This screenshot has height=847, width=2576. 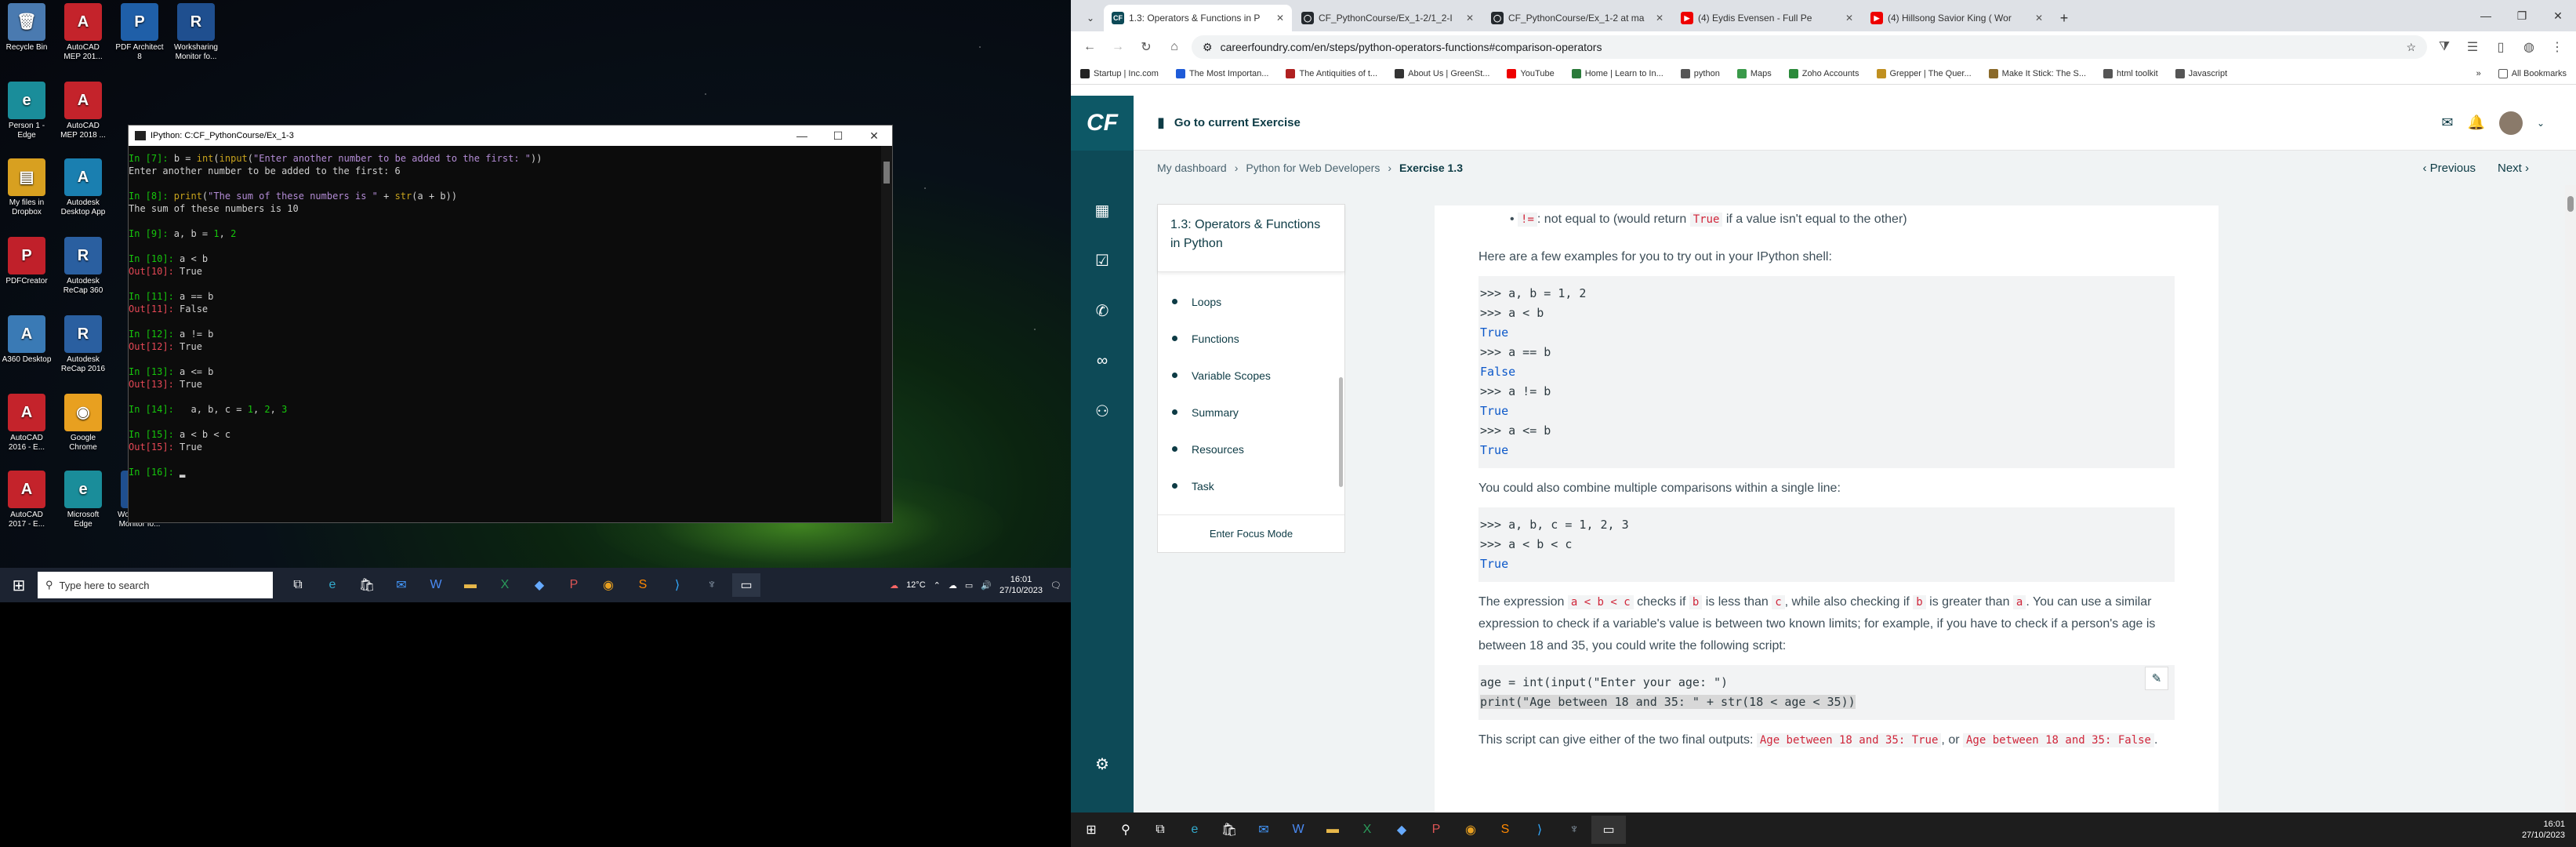 I want to click on bookmark: Javascript, so click(x=2201, y=73).